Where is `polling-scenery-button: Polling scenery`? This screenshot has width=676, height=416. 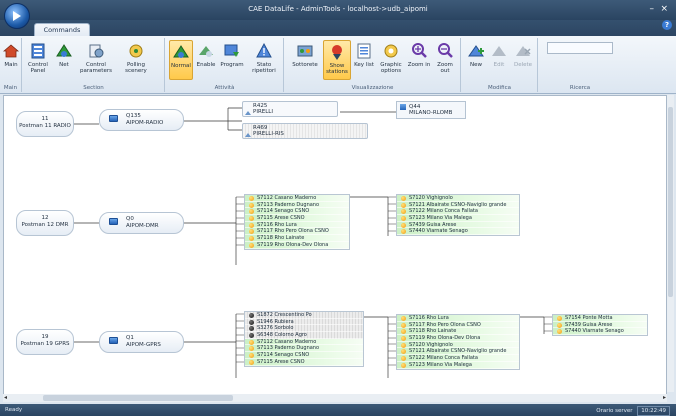
polling-scenery-button: Polling scenery is located at coordinates (136, 60).